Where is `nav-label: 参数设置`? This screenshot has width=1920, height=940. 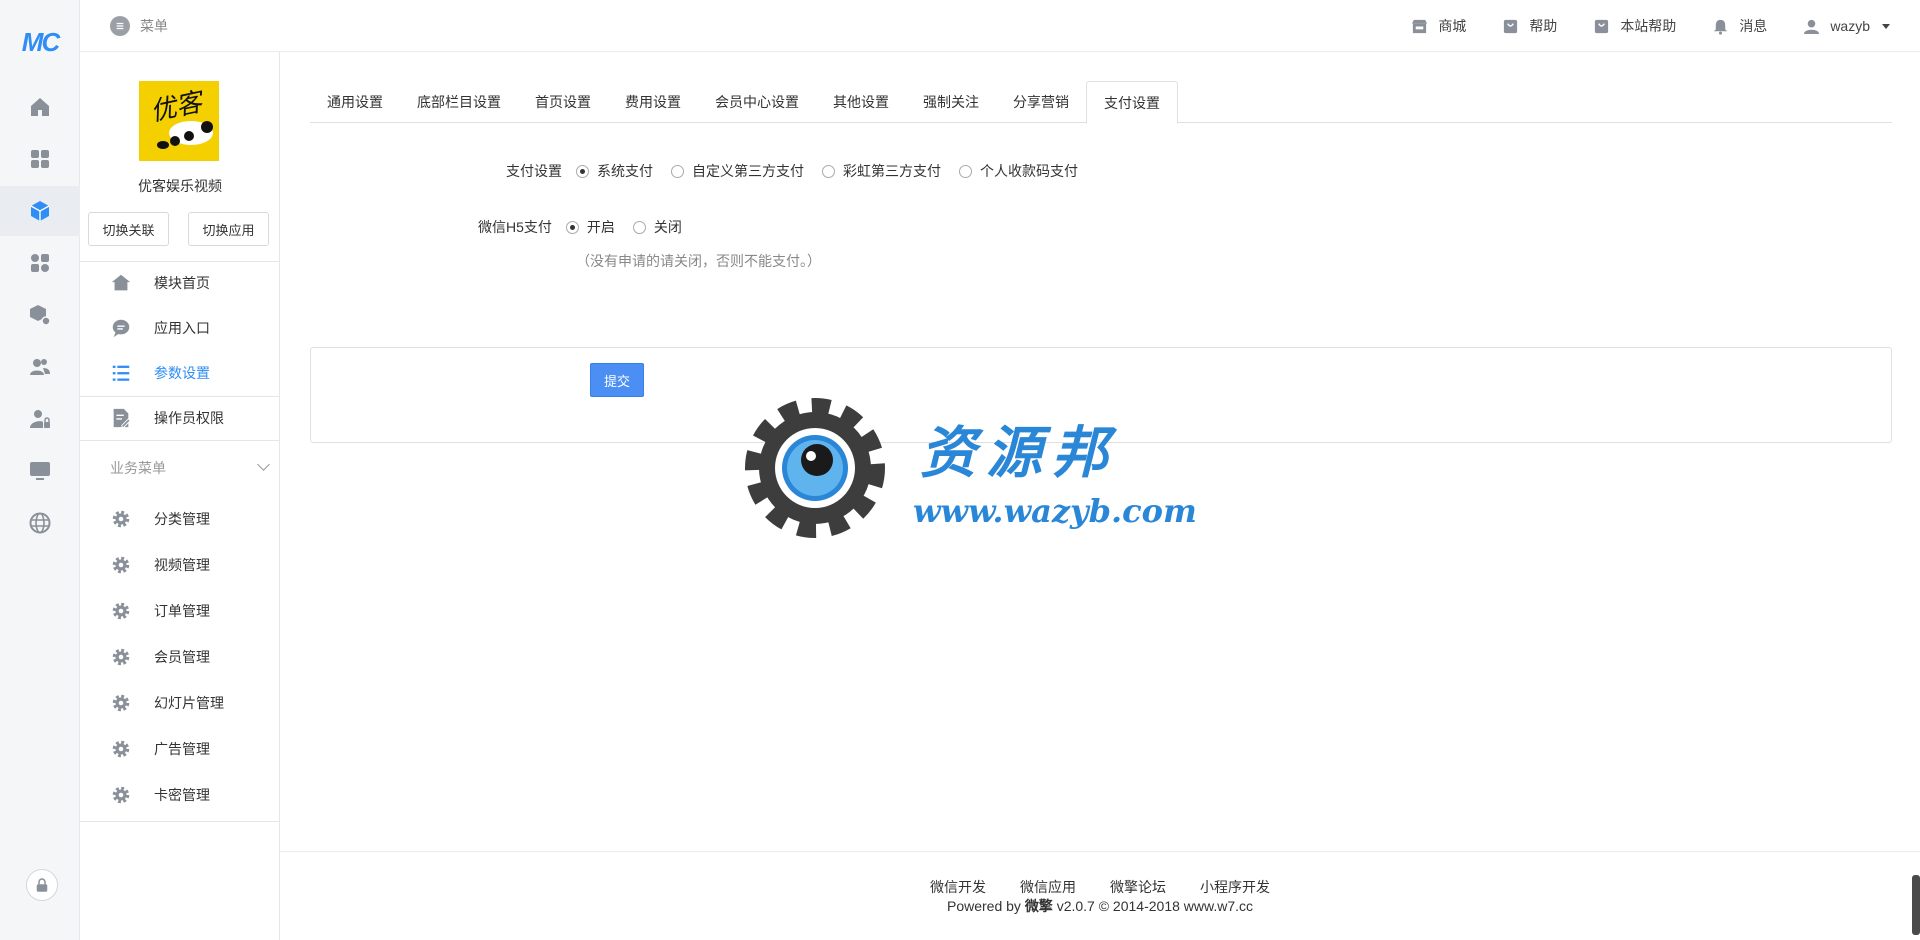 nav-label: 参数设置 is located at coordinates (182, 373).